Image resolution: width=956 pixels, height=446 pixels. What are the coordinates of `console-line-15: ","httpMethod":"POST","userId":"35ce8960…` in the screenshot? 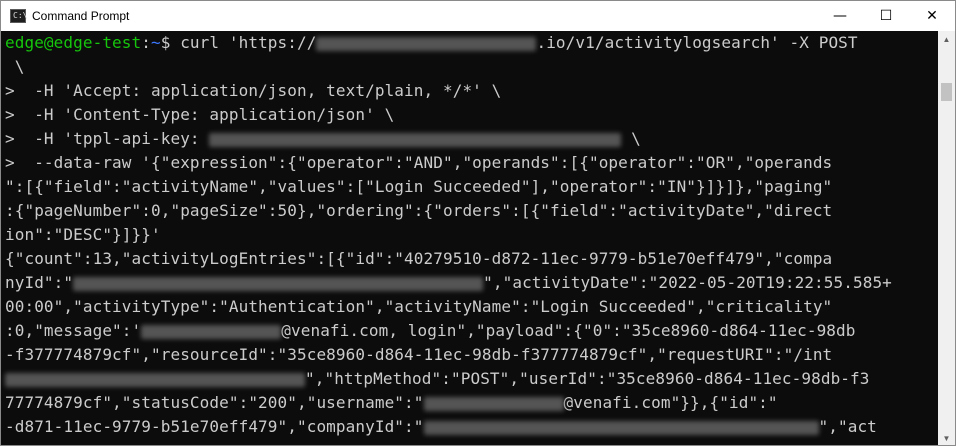 It's located at (469, 379).